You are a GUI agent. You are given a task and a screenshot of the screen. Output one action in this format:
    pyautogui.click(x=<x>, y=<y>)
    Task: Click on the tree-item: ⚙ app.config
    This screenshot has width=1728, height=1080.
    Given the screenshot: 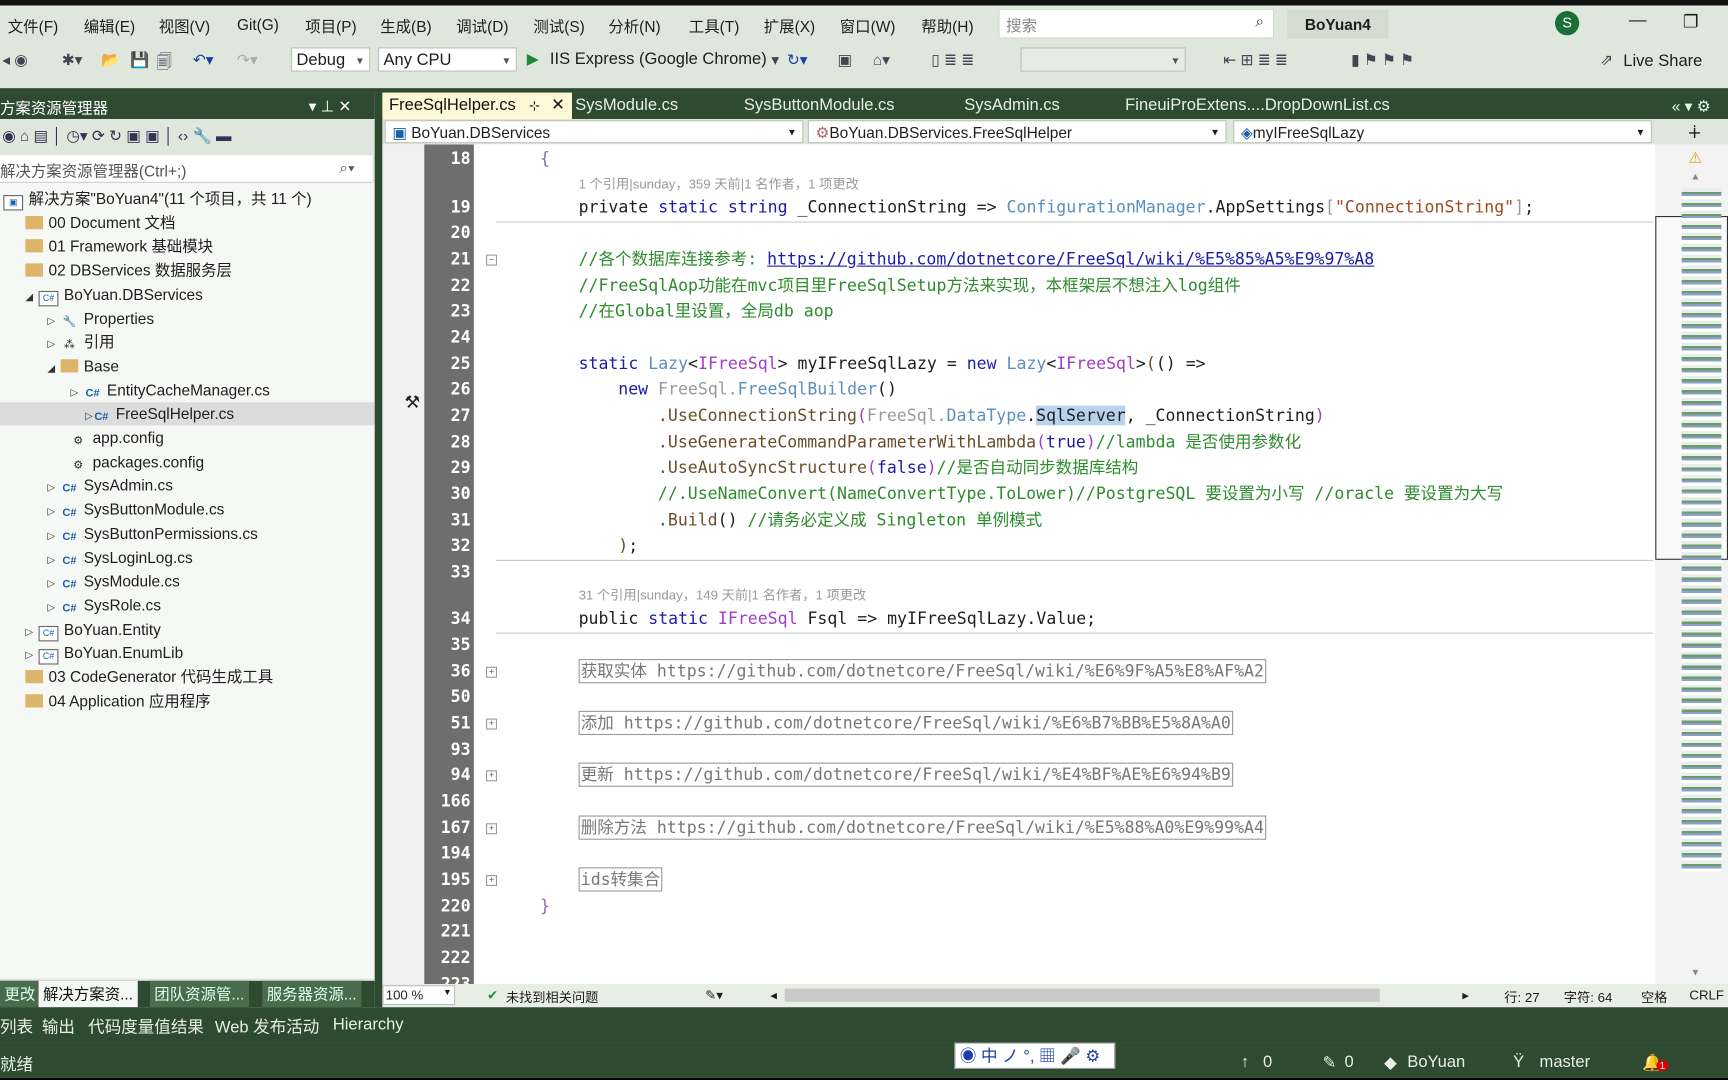 What is the action you would take?
    pyautogui.click(x=116, y=437)
    